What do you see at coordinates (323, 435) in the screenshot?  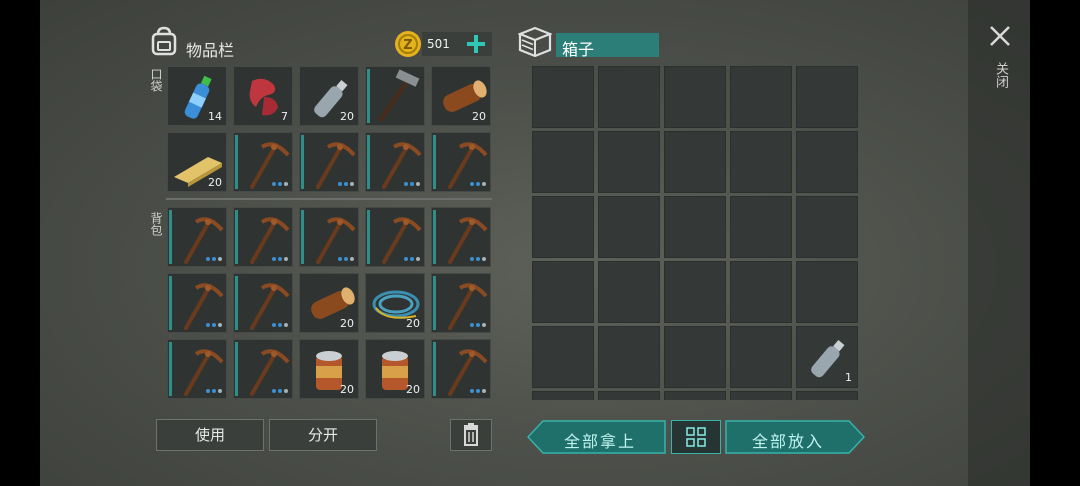 I see `split-button: 分开` at bounding box center [323, 435].